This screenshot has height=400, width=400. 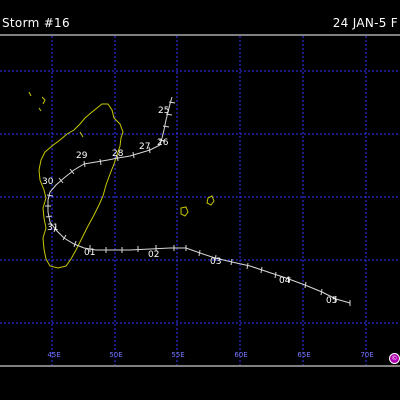 I want to click on track-label-04: 04, so click(x=285, y=281).